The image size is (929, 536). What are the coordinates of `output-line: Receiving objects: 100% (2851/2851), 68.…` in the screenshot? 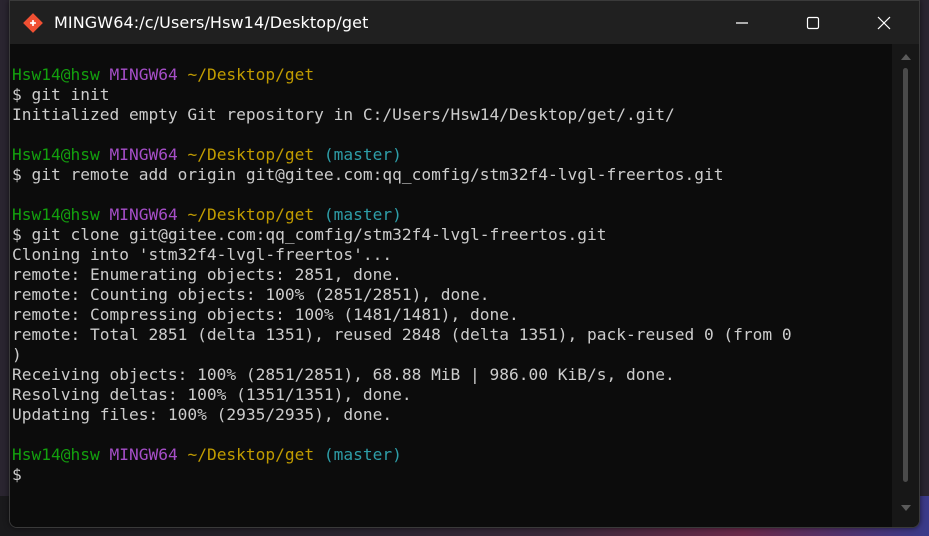 It's located at (343, 374).